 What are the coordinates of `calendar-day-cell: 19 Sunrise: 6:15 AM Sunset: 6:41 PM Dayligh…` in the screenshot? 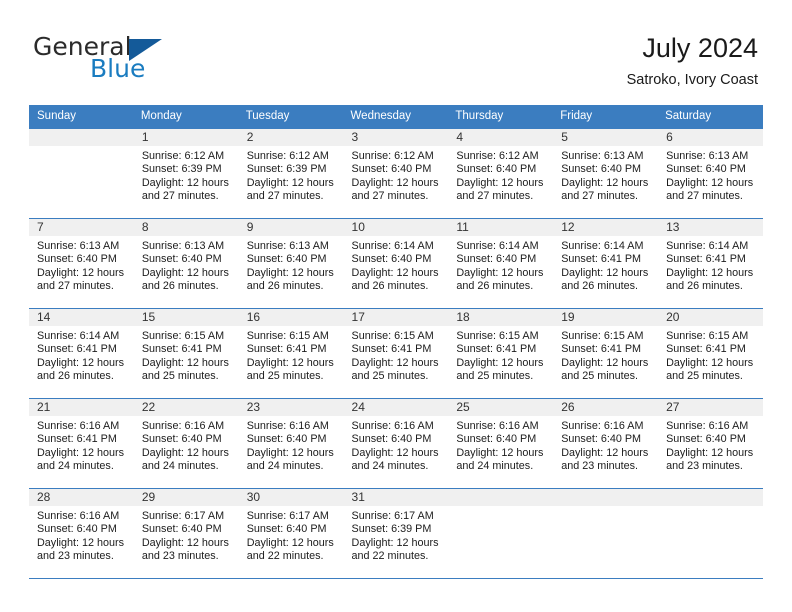 It's located at (606, 353).